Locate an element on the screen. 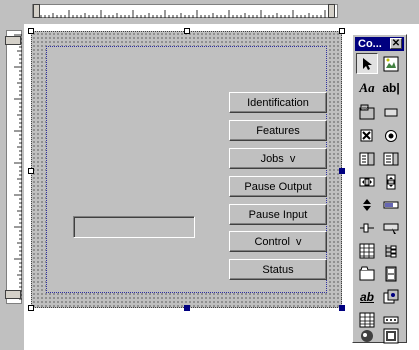 Image resolution: width=419 pixels, height=350 pixels. filmstrip-tool is located at coordinates (391, 273).